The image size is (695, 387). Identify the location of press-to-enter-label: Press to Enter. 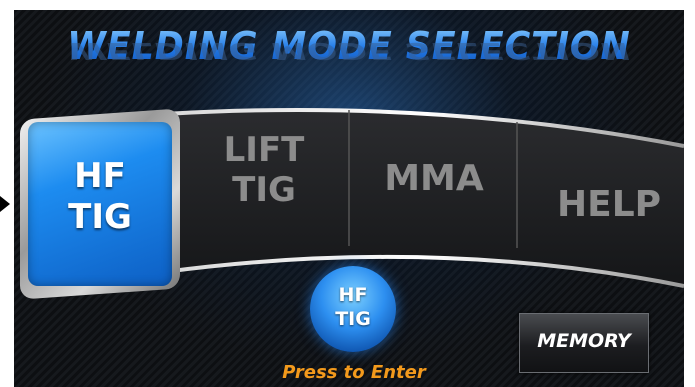
(354, 372).